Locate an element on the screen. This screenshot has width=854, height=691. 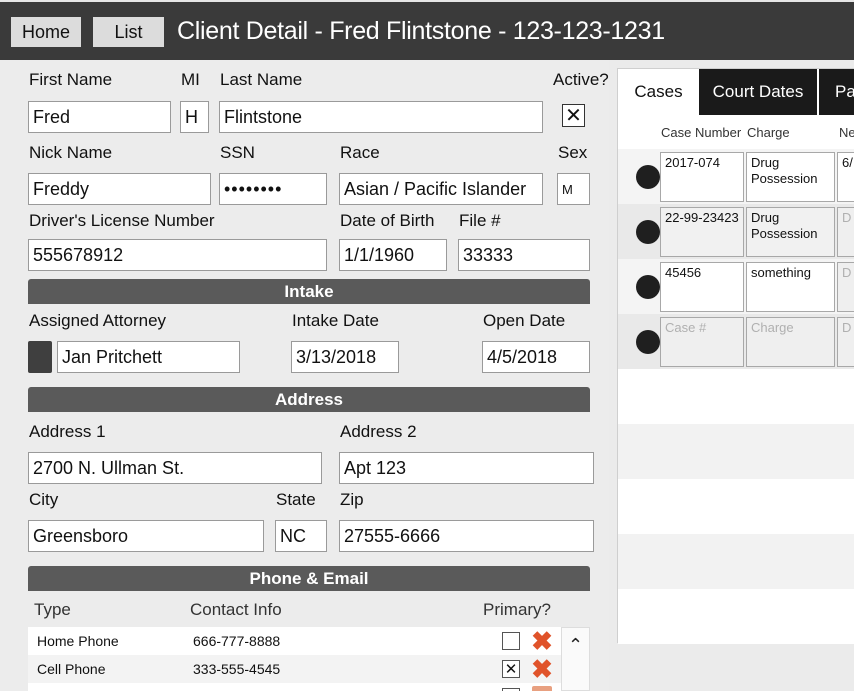
phone-email-section-header: Phone & Email is located at coordinates (309, 578).